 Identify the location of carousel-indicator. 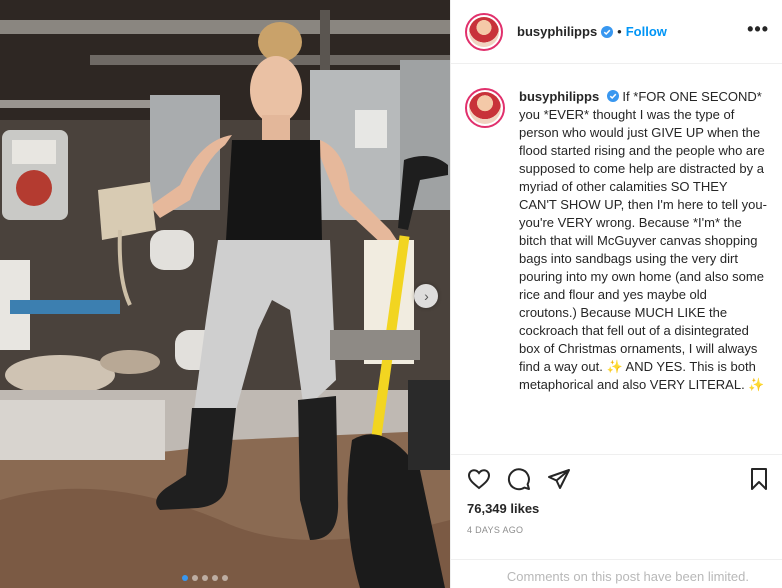
(205, 578).